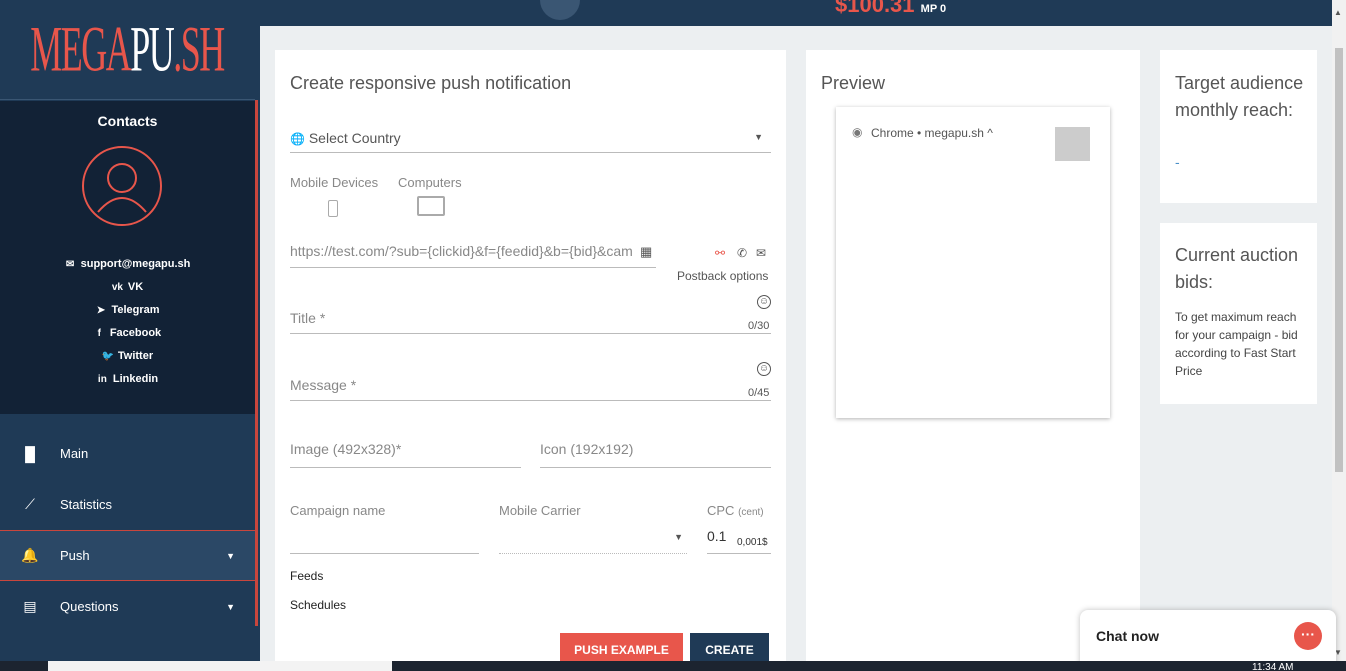 This screenshot has height=671, width=1346. I want to click on profile-button, so click(560, 10).